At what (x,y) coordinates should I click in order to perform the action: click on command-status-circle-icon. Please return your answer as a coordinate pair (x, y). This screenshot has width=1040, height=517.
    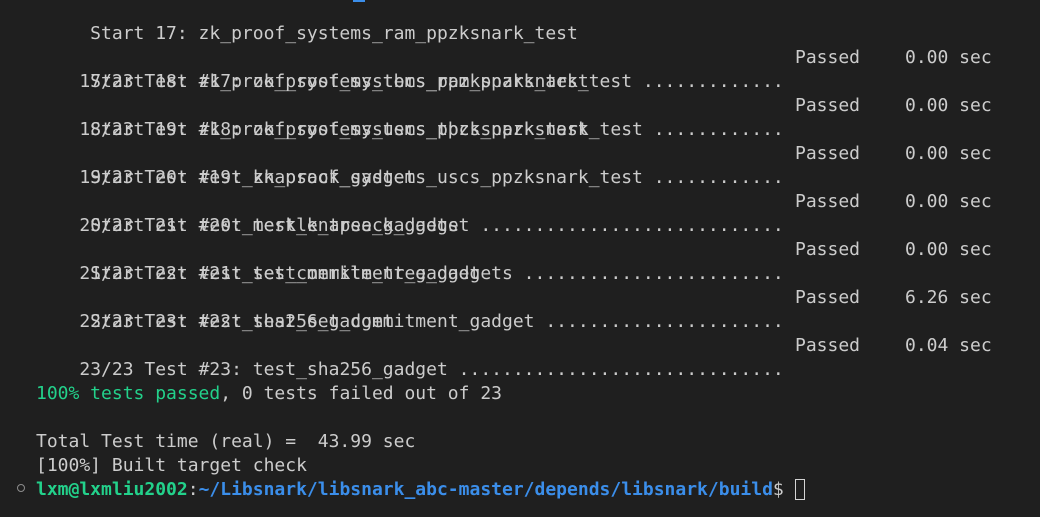
    Looking at the image, I should click on (21, 488).